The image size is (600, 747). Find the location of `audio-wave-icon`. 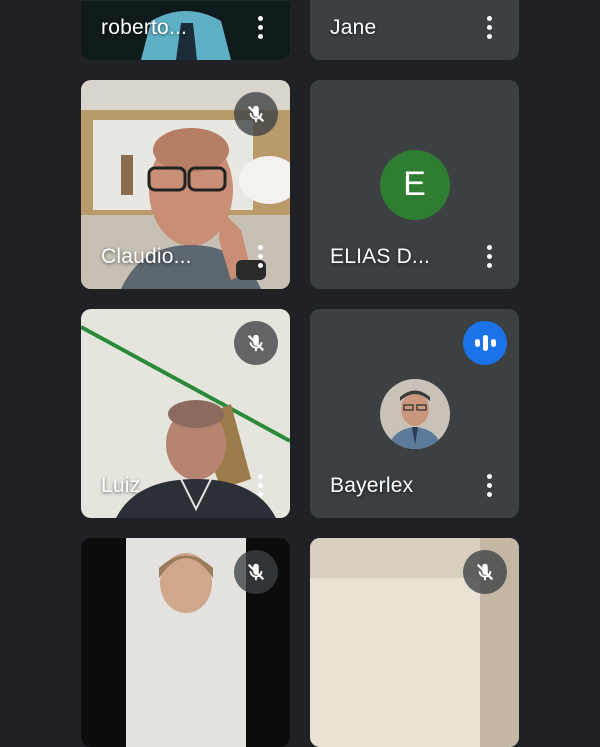

audio-wave-icon is located at coordinates (485, 343).